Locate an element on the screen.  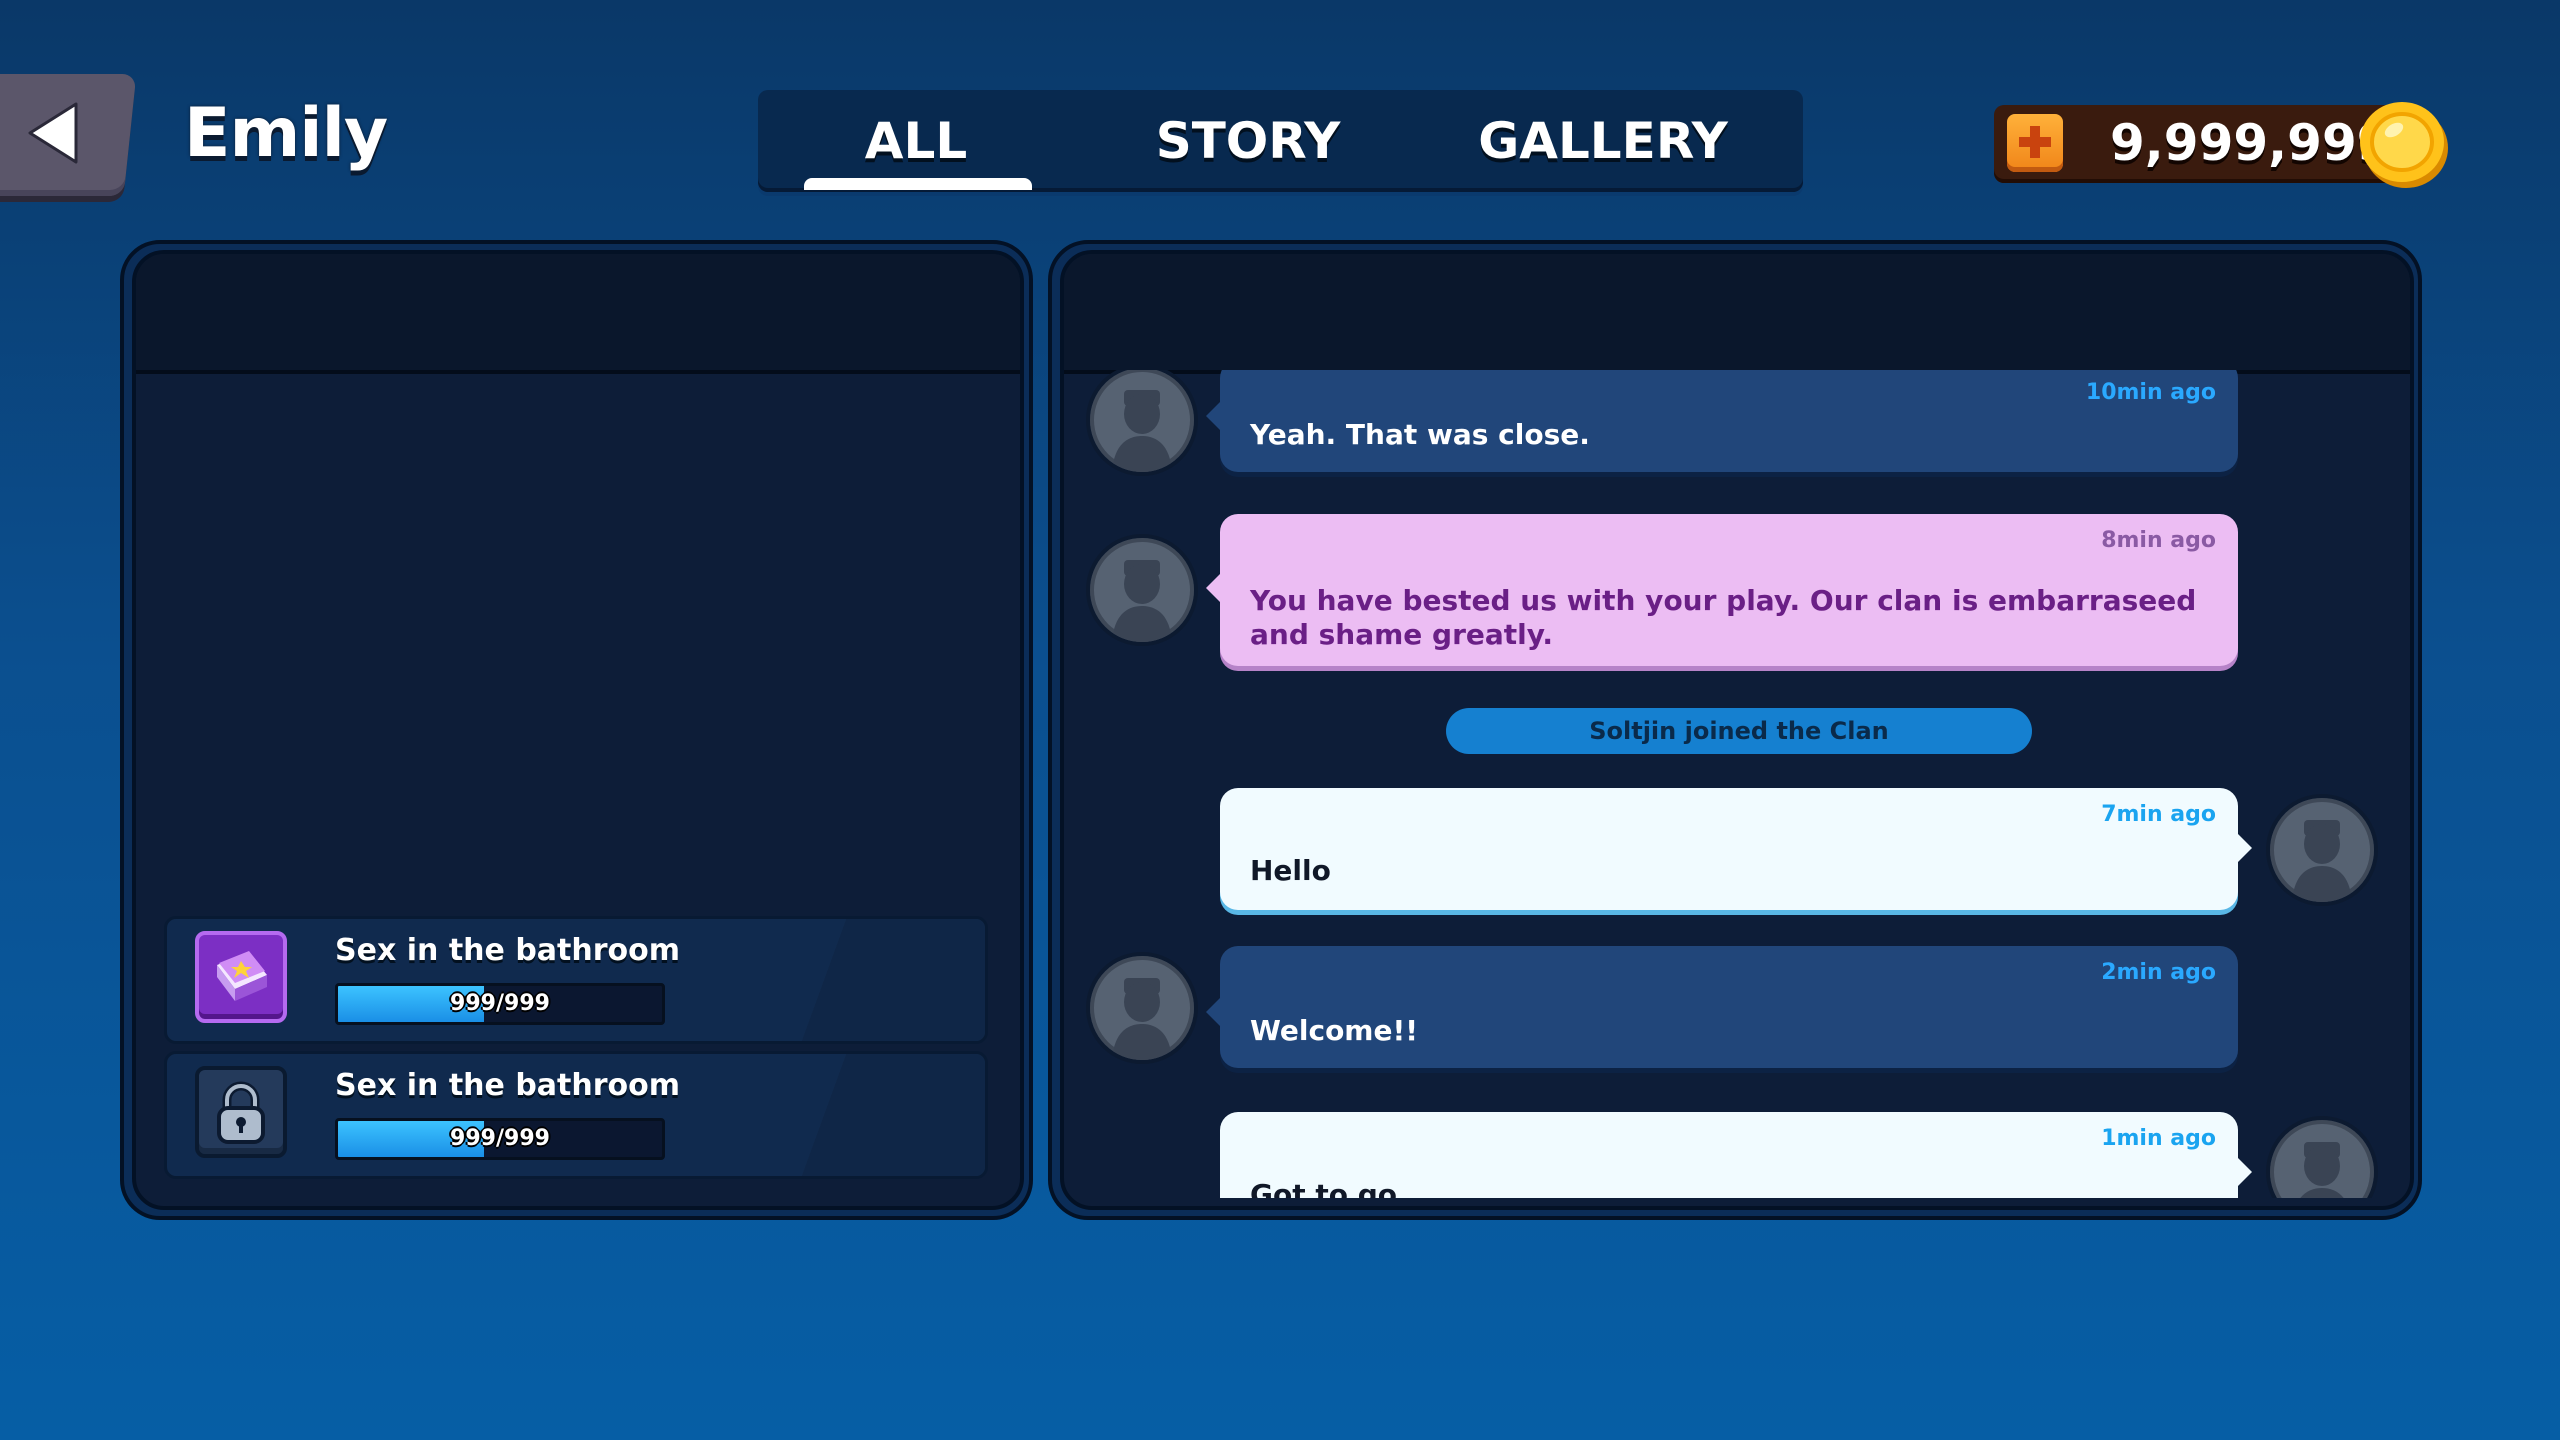
tab-all: ALL is located at coordinates (916, 141).